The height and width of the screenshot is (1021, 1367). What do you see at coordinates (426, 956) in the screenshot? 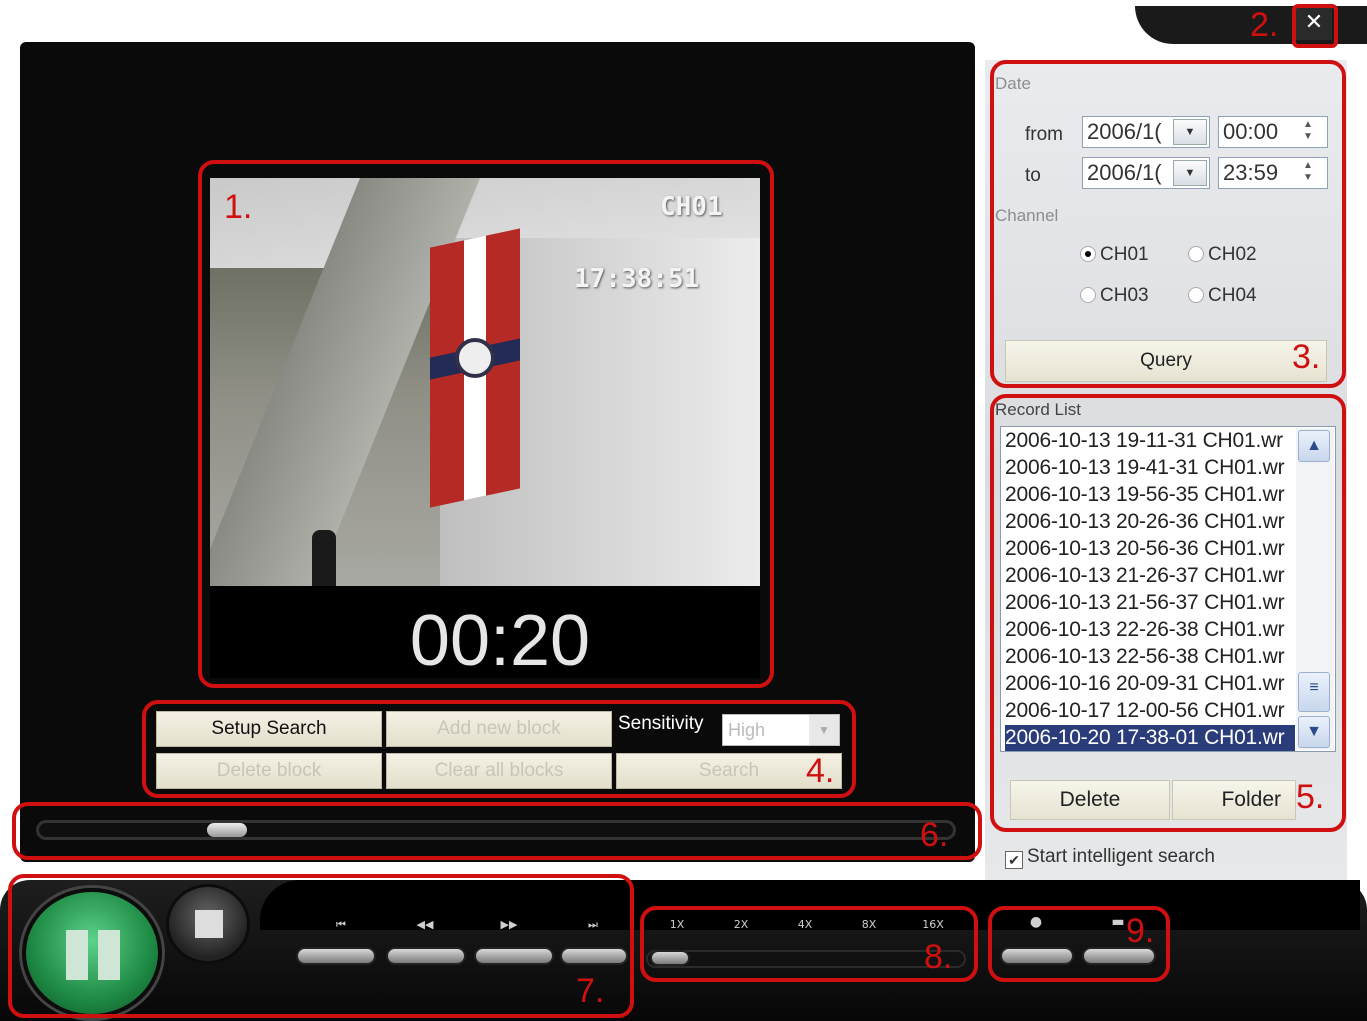
I see `rewind-button` at bounding box center [426, 956].